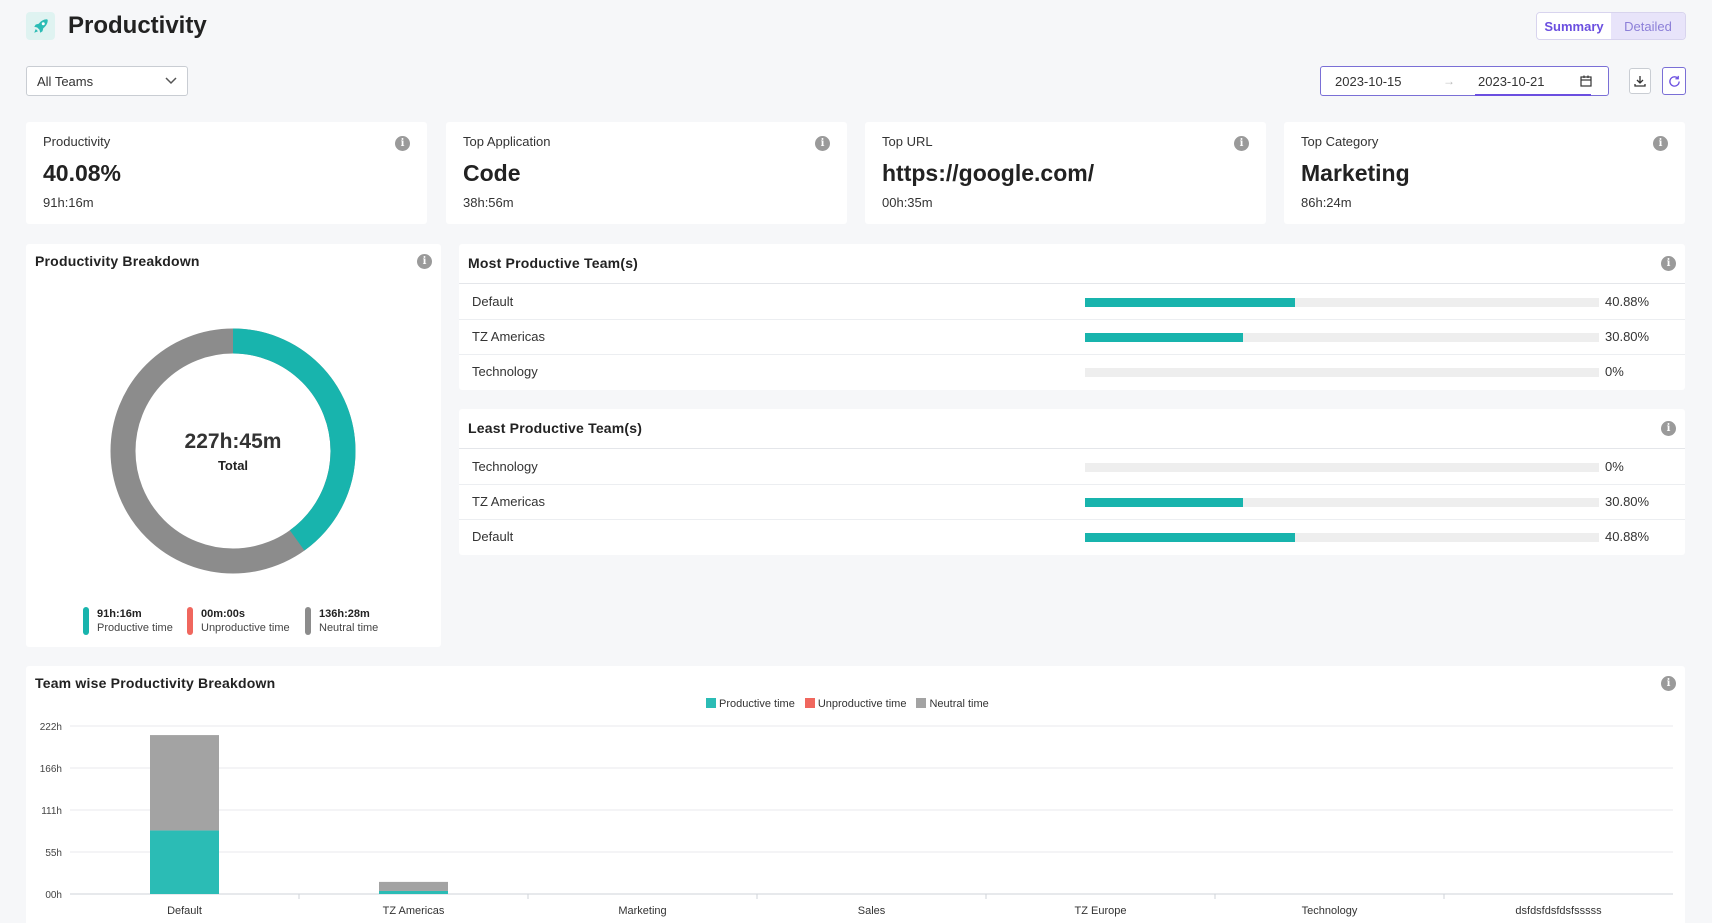 This screenshot has width=1712, height=923. I want to click on card-title: Least Productive Team(s), so click(555, 428).